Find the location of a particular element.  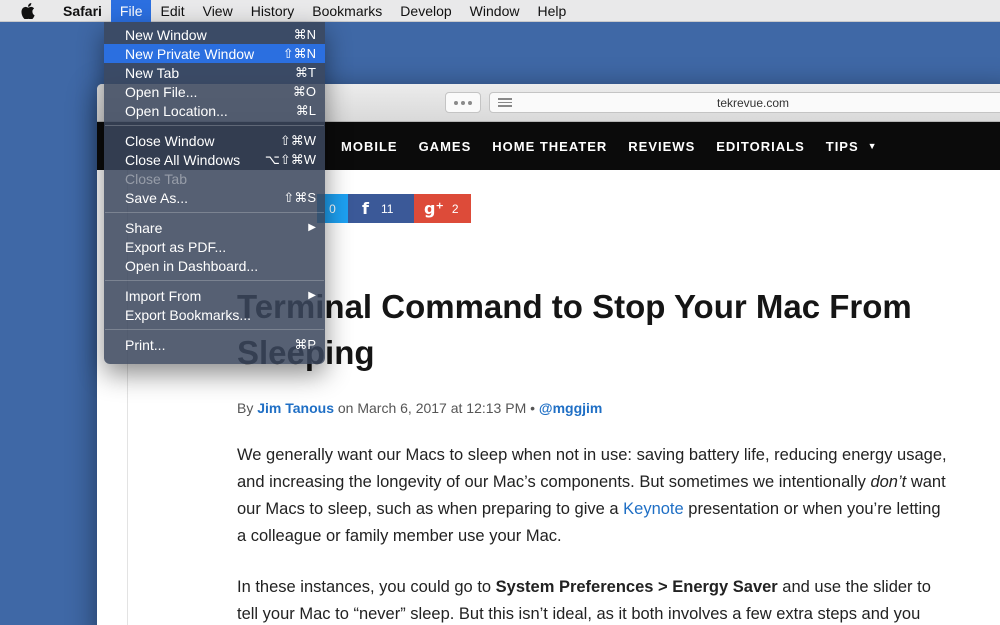

menu-item-close-all-windows: Close All Windows ⌥⇧⌘W is located at coordinates (214, 159).